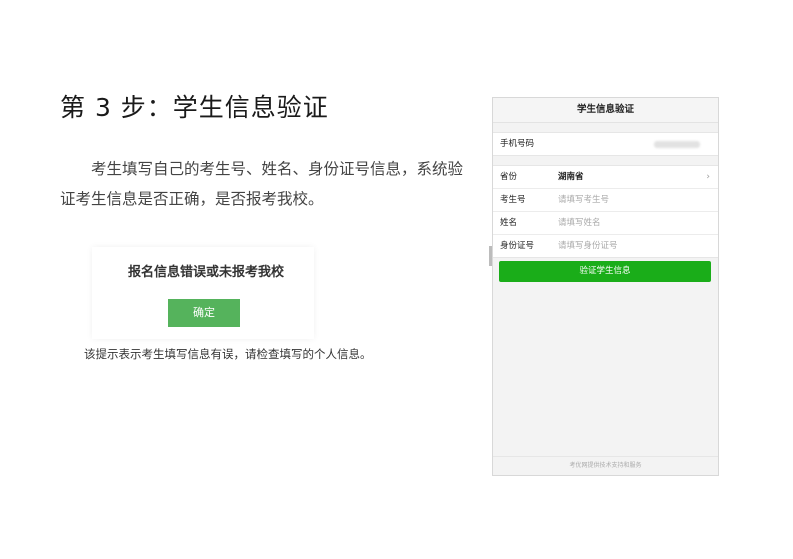  I want to click on id-number-label: 身份证号, so click(517, 246).